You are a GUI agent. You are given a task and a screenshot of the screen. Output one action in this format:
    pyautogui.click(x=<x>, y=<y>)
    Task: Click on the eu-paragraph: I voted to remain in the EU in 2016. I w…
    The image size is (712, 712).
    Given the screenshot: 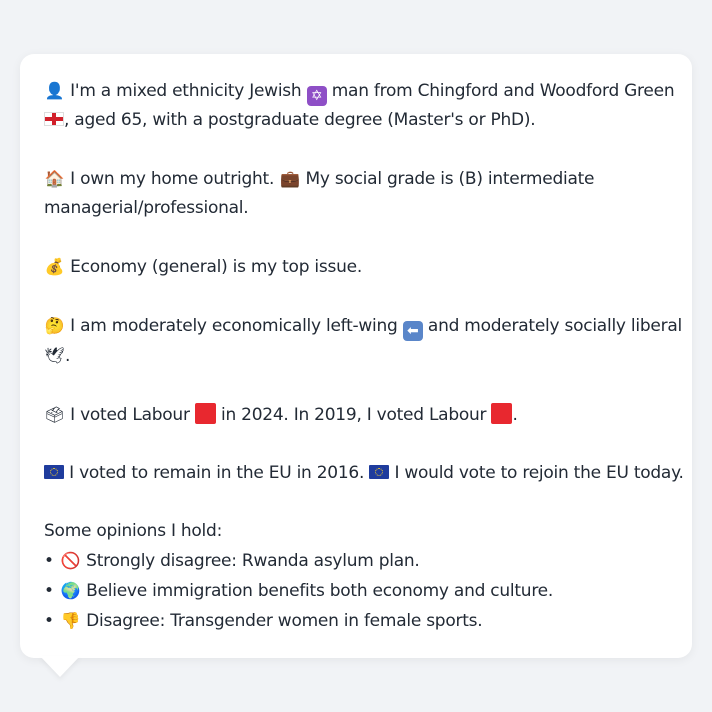 What is the action you would take?
    pyautogui.click(x=364, y=473)
    